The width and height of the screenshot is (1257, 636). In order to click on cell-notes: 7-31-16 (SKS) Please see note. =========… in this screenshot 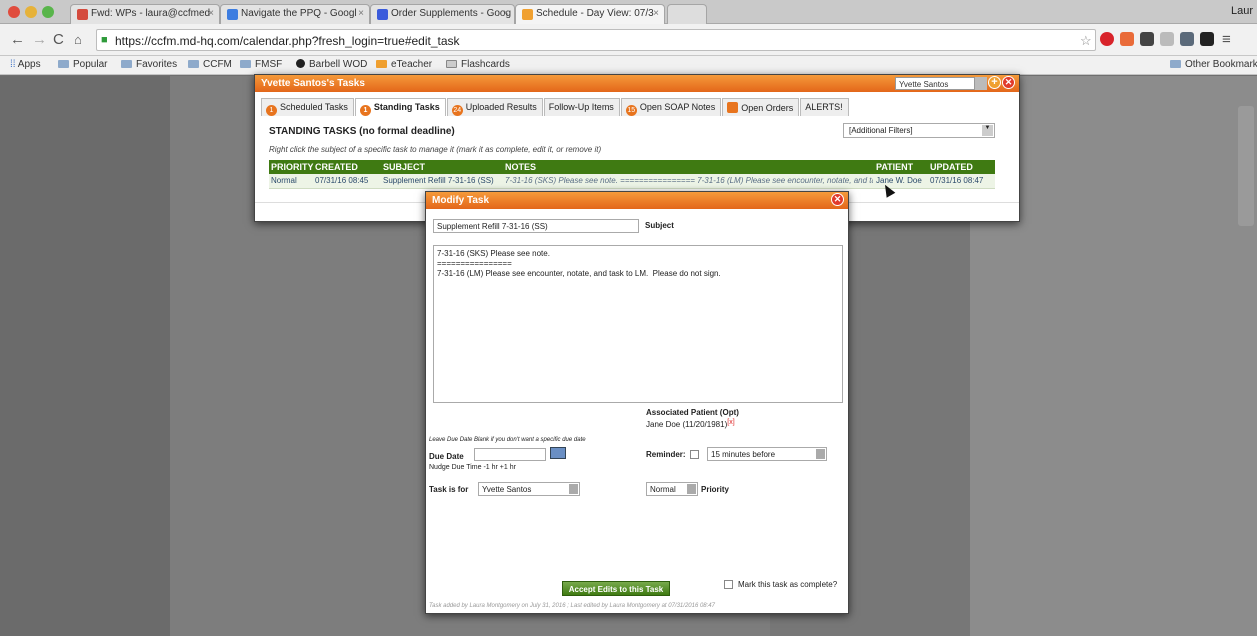, I will do `click(689, 180)`.